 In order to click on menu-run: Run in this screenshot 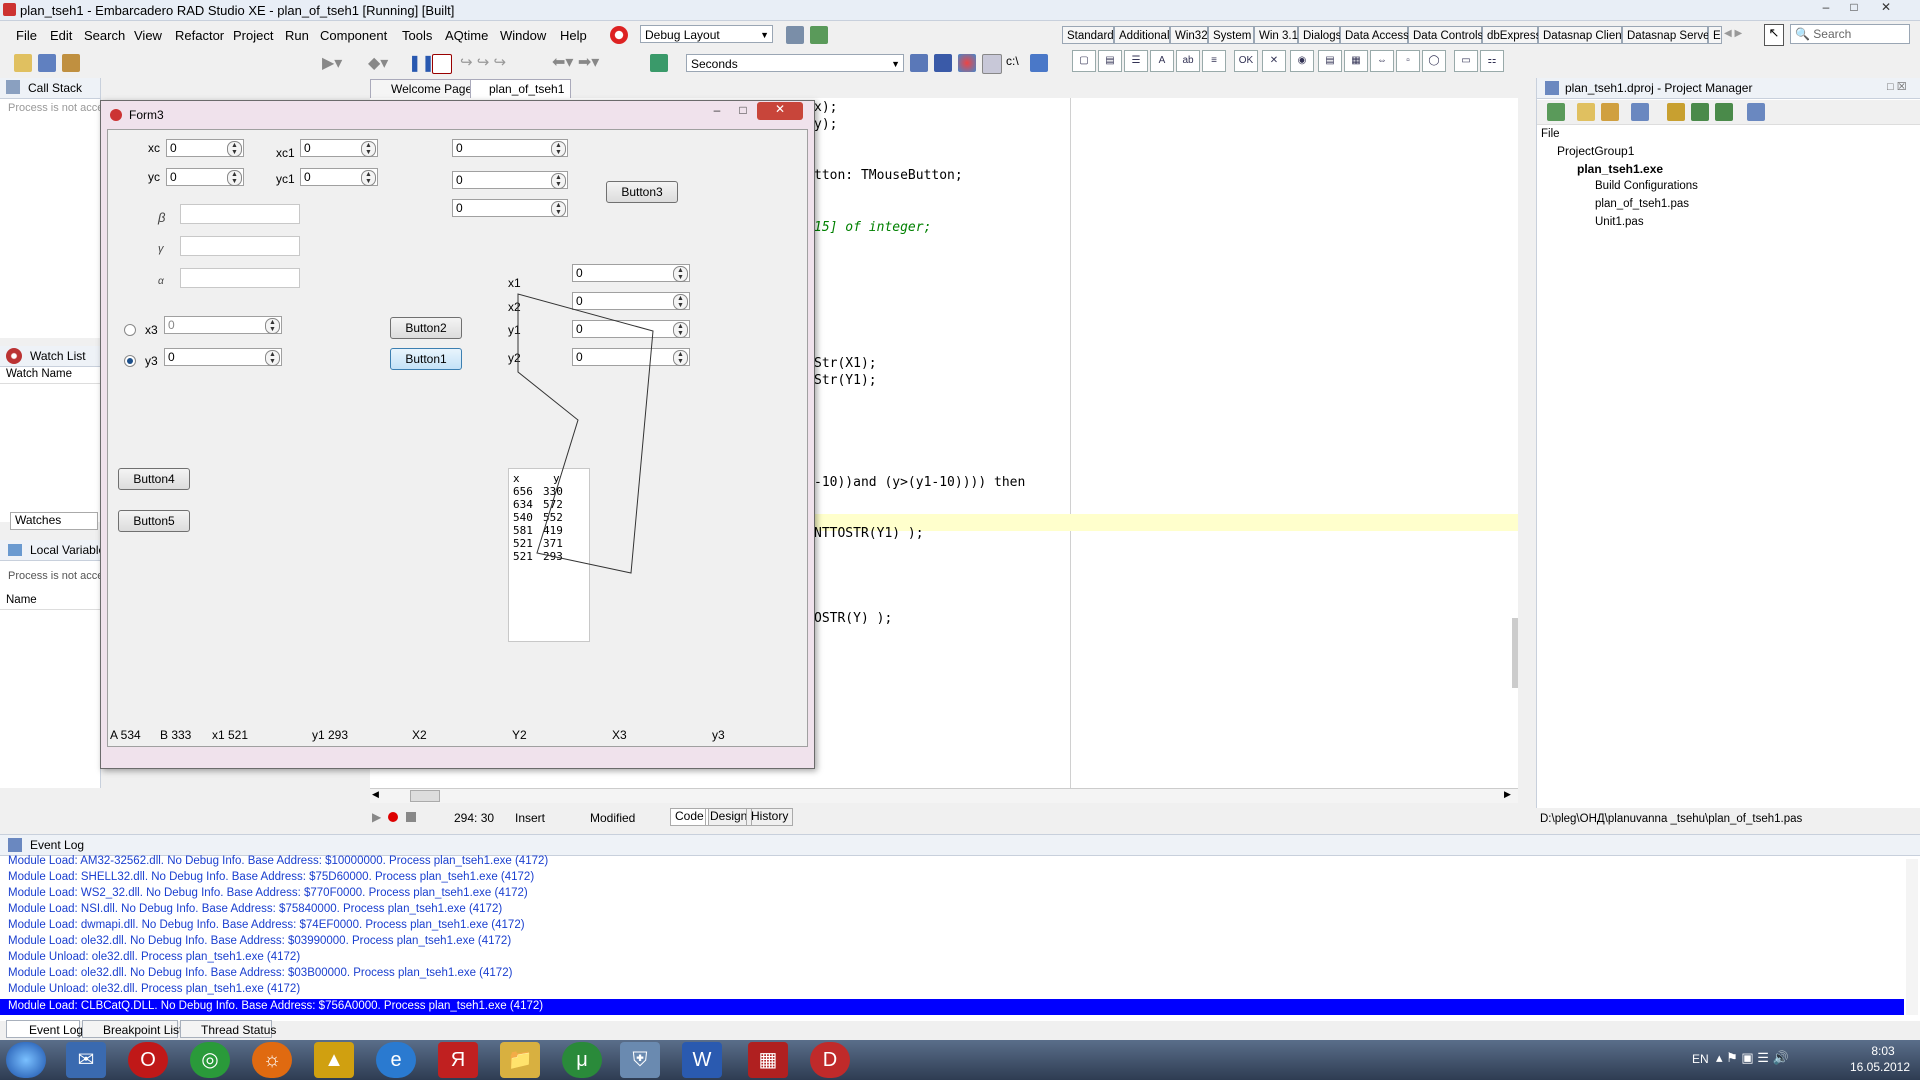, I will do `click(297, 35)`.